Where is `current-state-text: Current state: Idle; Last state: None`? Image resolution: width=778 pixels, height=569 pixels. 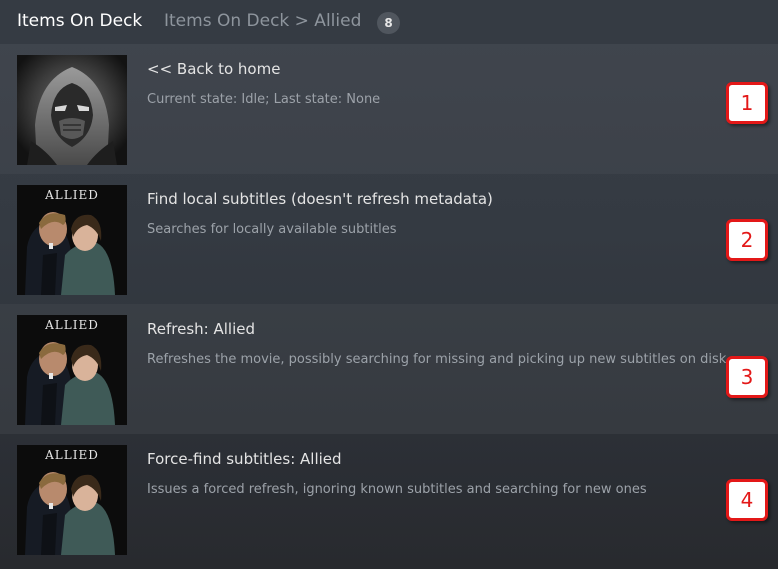
current-state-text: Current state: Idle; Last state: None is located at coordinates (264, 99).